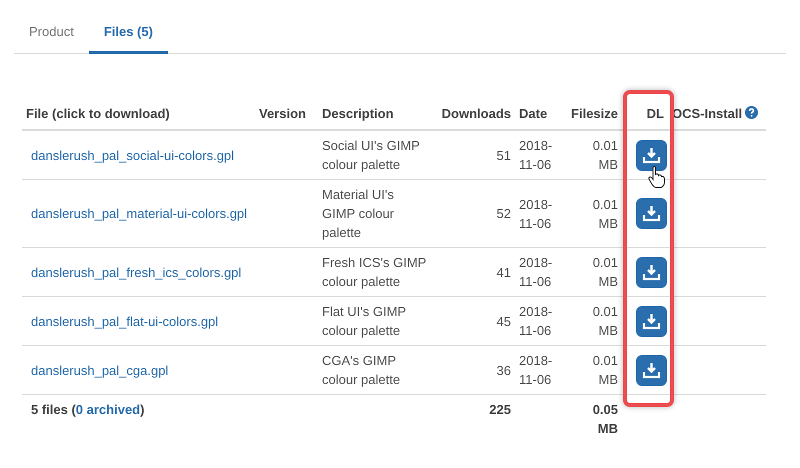 The height and width of the screenshot is (468, 800). I want to click on download-count: 36, so click(503, 370).